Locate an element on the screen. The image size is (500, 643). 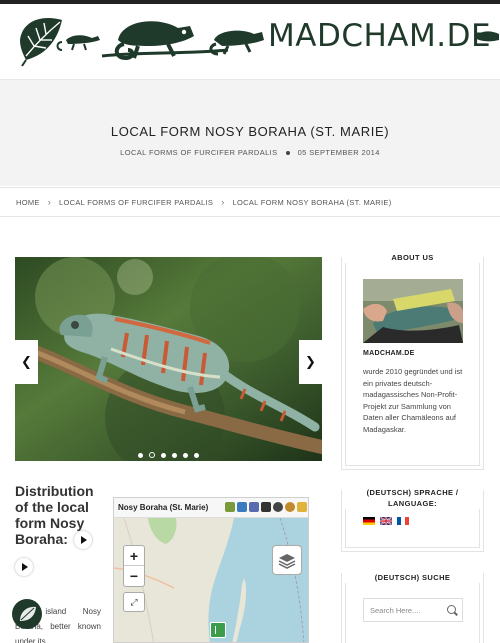
map-title: Nosy Boraha (St. Marie) is located at coordinates (163, 507).